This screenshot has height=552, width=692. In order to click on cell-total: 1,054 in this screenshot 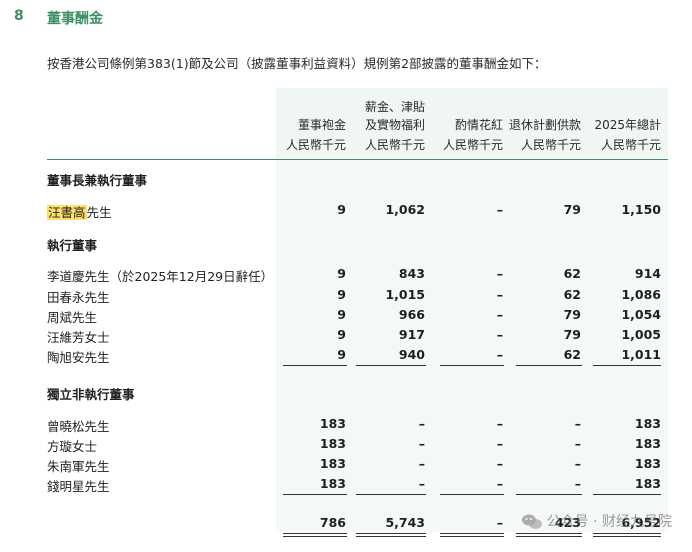, I will do `click(641, 314)`.